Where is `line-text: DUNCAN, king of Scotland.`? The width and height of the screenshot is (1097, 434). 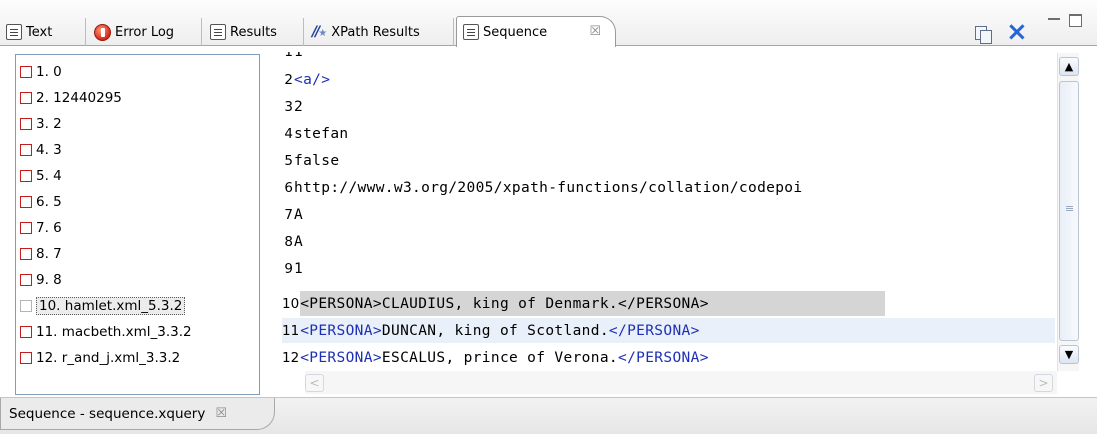
line-text: DUNCAN, king of Scotland. is located at coordinates (495, 330).